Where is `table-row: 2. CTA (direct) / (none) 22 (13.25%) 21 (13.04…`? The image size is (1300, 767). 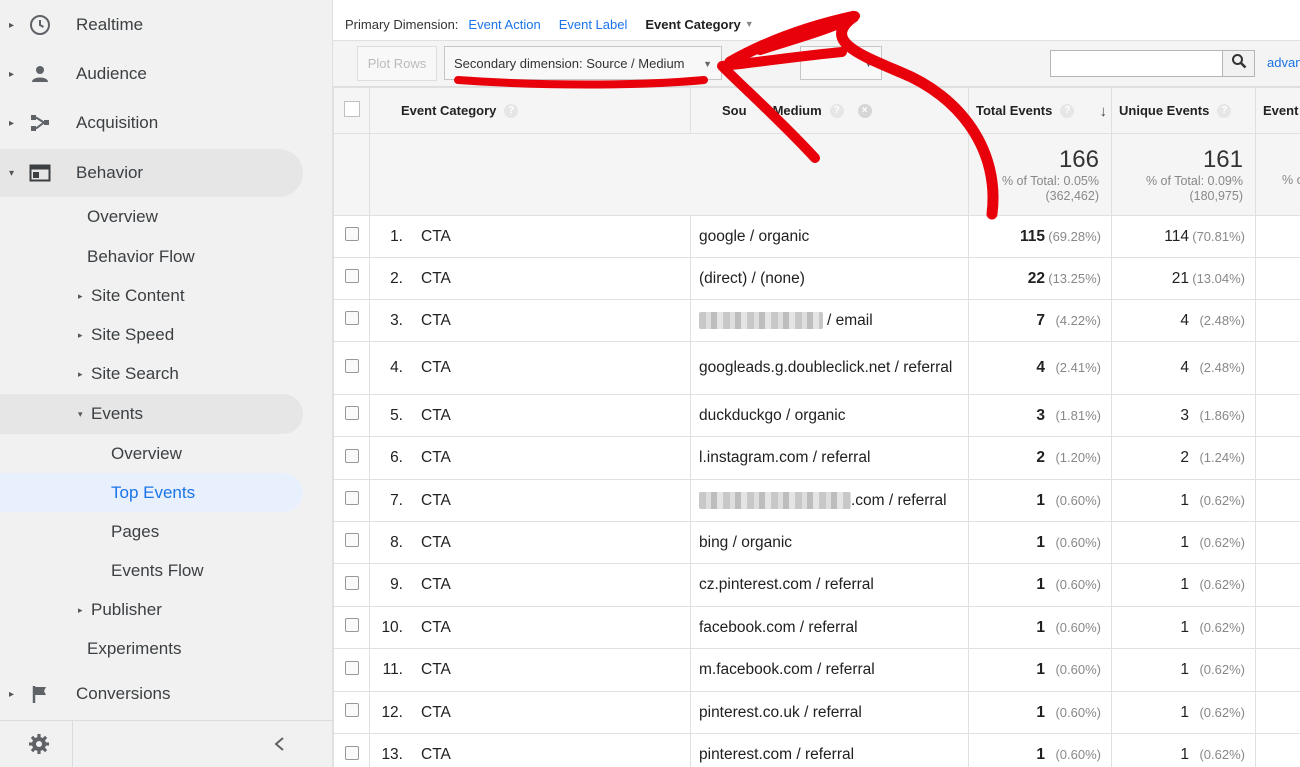 table-row: 2. CTA (direct) / (none) 22 (13.25%) 21 (13.04… is located at coordinates (816, 278).